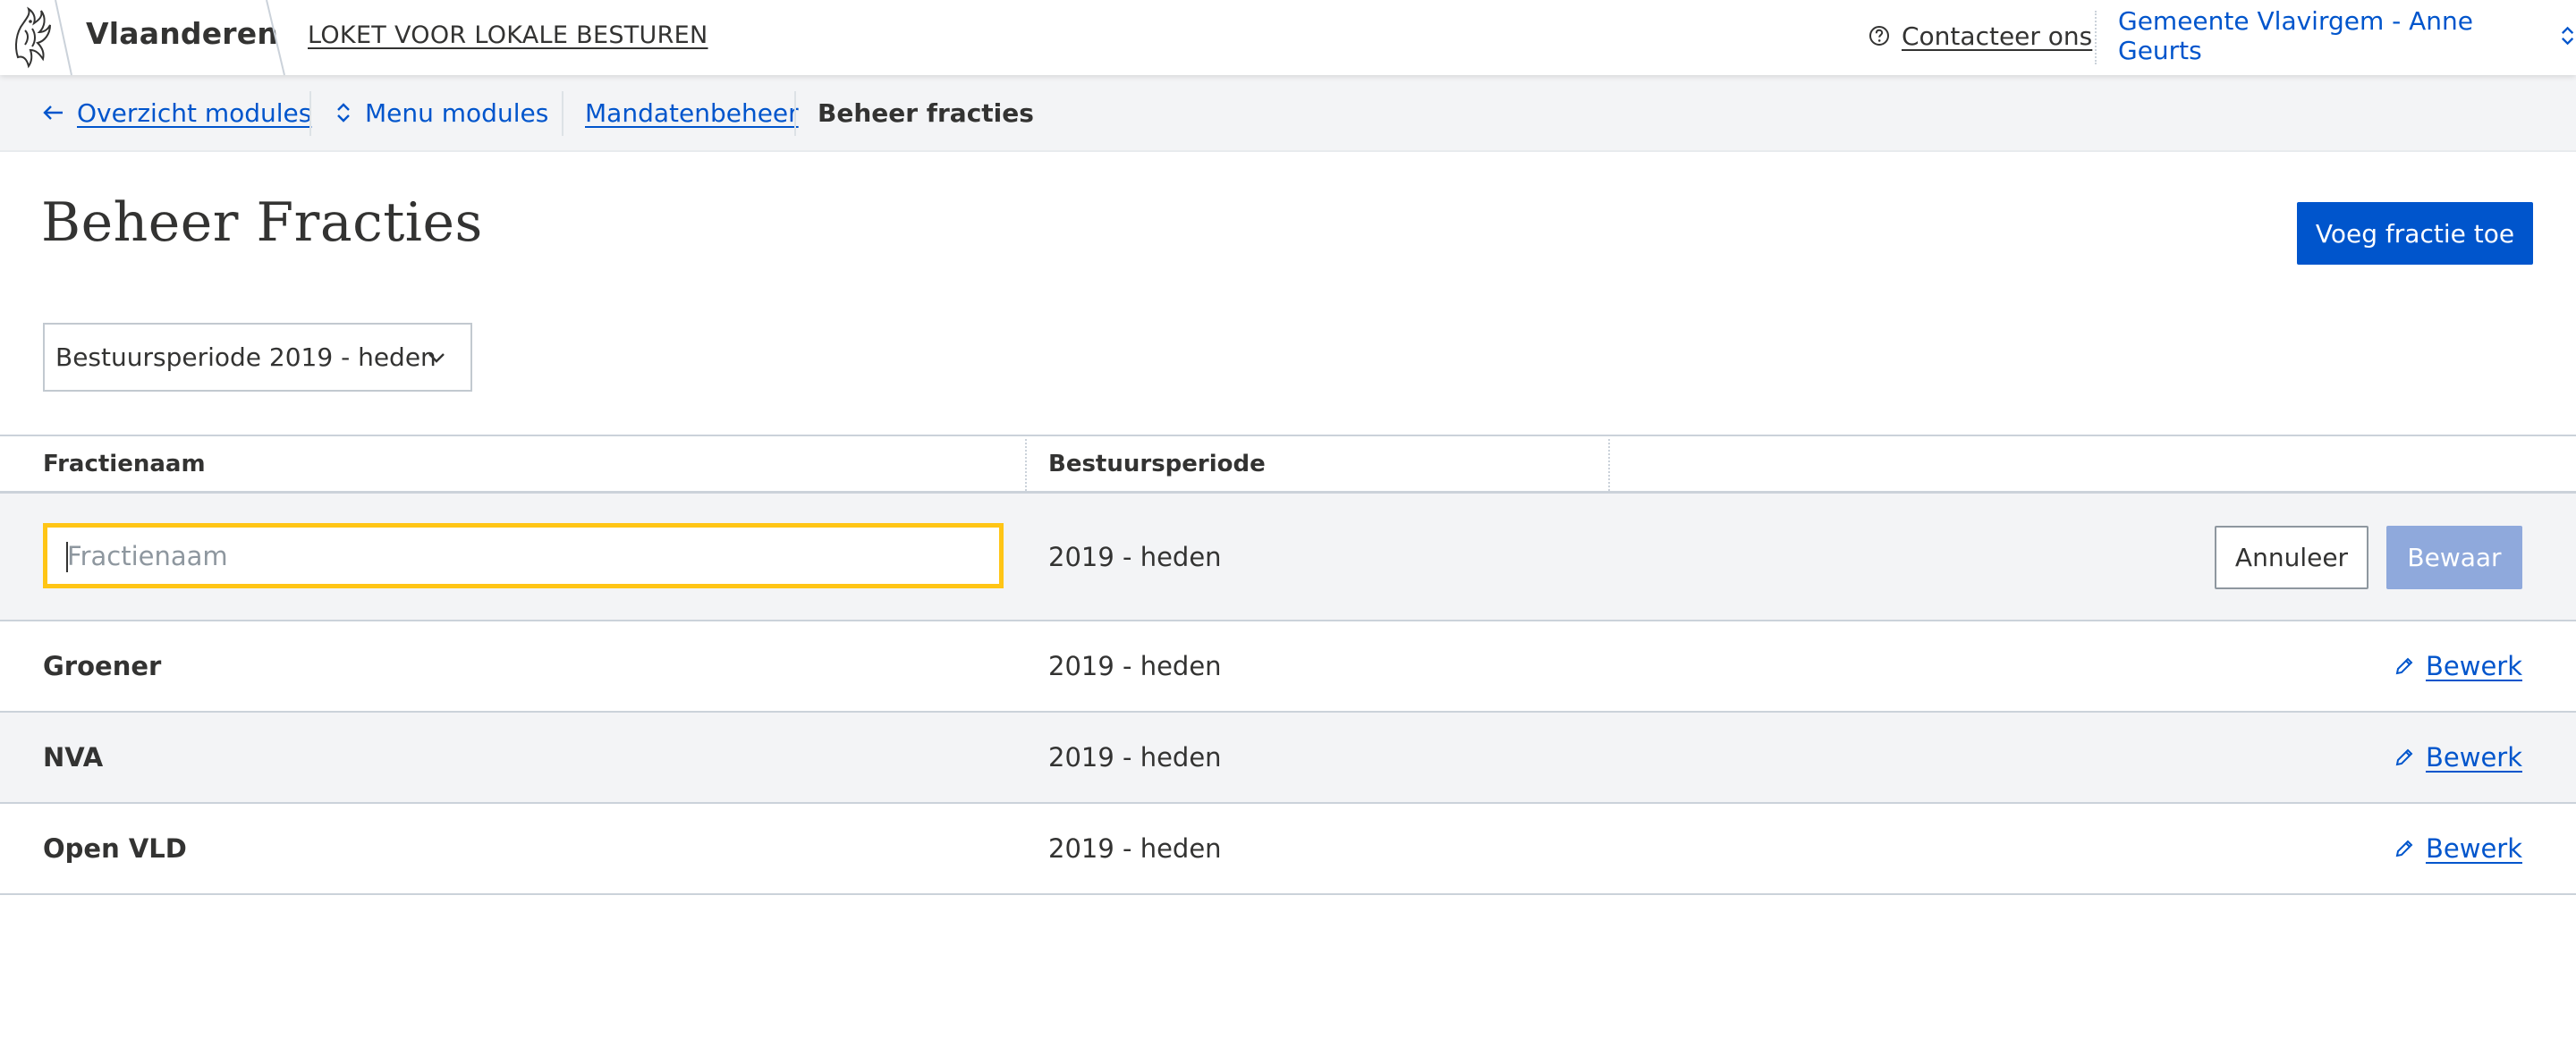  I want to click on menu-modules-label: Menu modules, so click(457, 112).